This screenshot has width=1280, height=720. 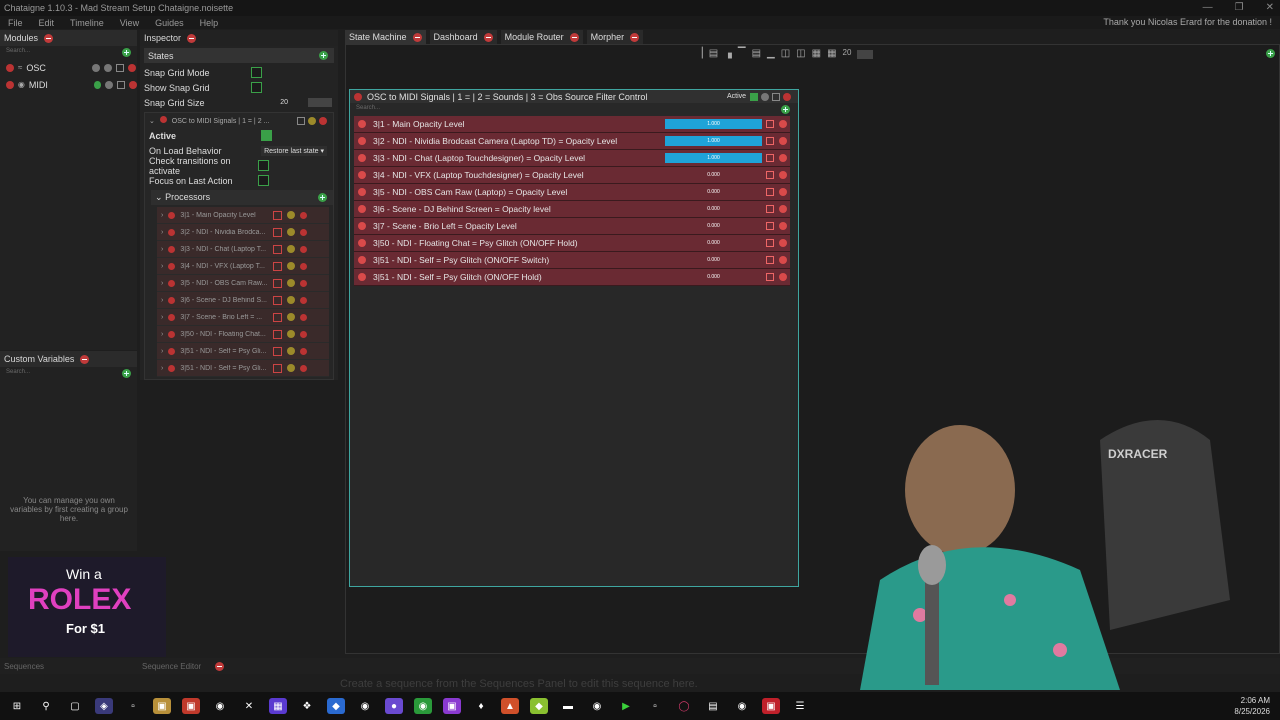 I want to click on add-group-icon, so click(x=126, y=373).